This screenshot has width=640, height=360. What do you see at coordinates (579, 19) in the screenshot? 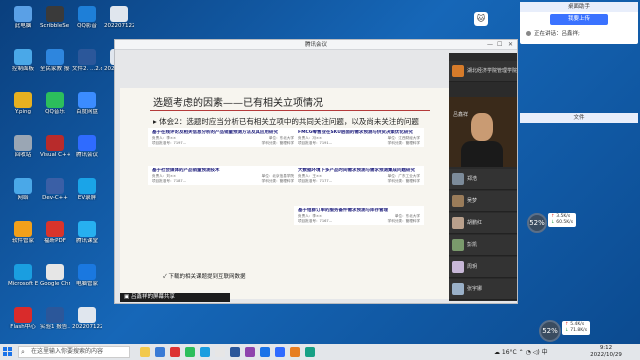
I see `upload-button: 我要上传` at bounding box center [579, 19].